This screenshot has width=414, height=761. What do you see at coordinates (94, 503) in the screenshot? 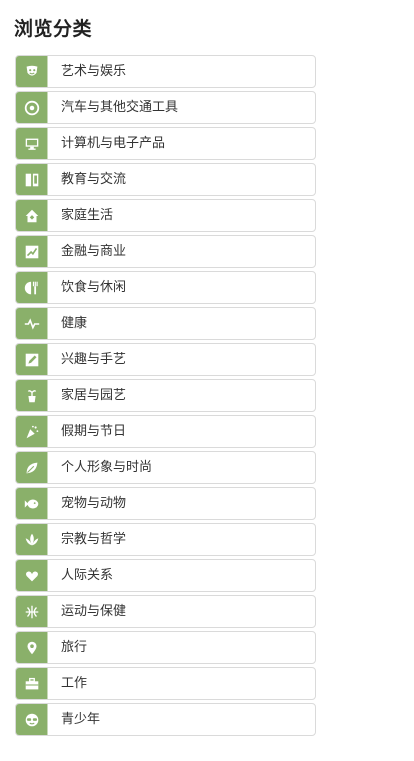
I see `category-label: 宠物与动物` at bounding box center [94, 503].